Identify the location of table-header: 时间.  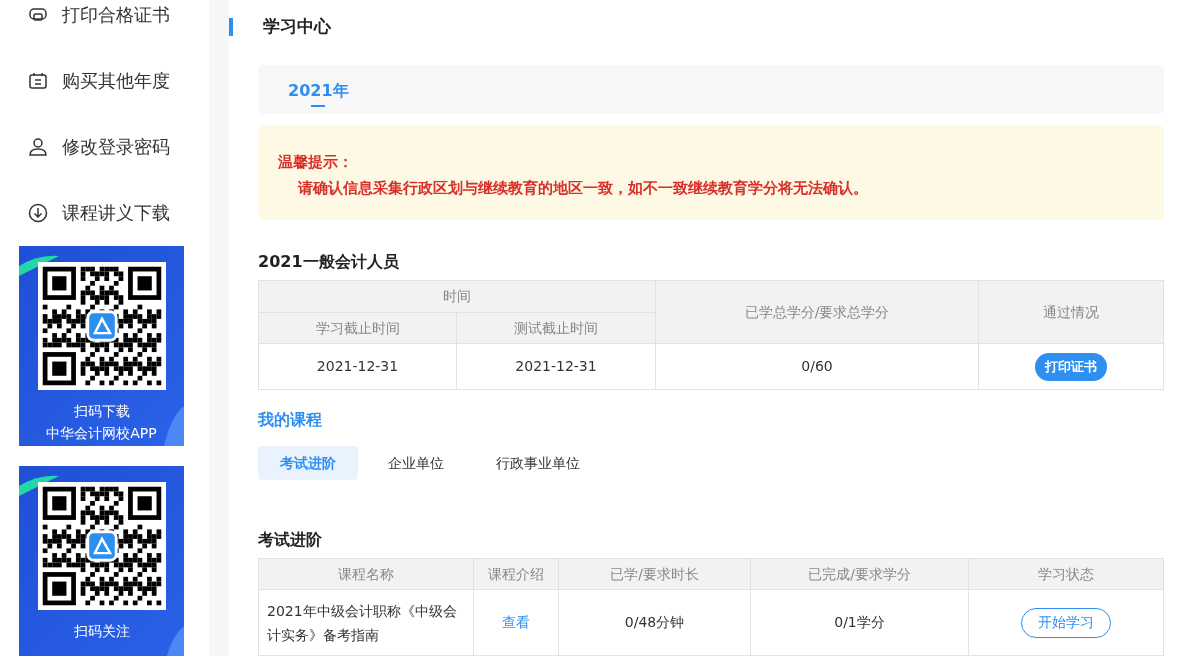
(457, 296).